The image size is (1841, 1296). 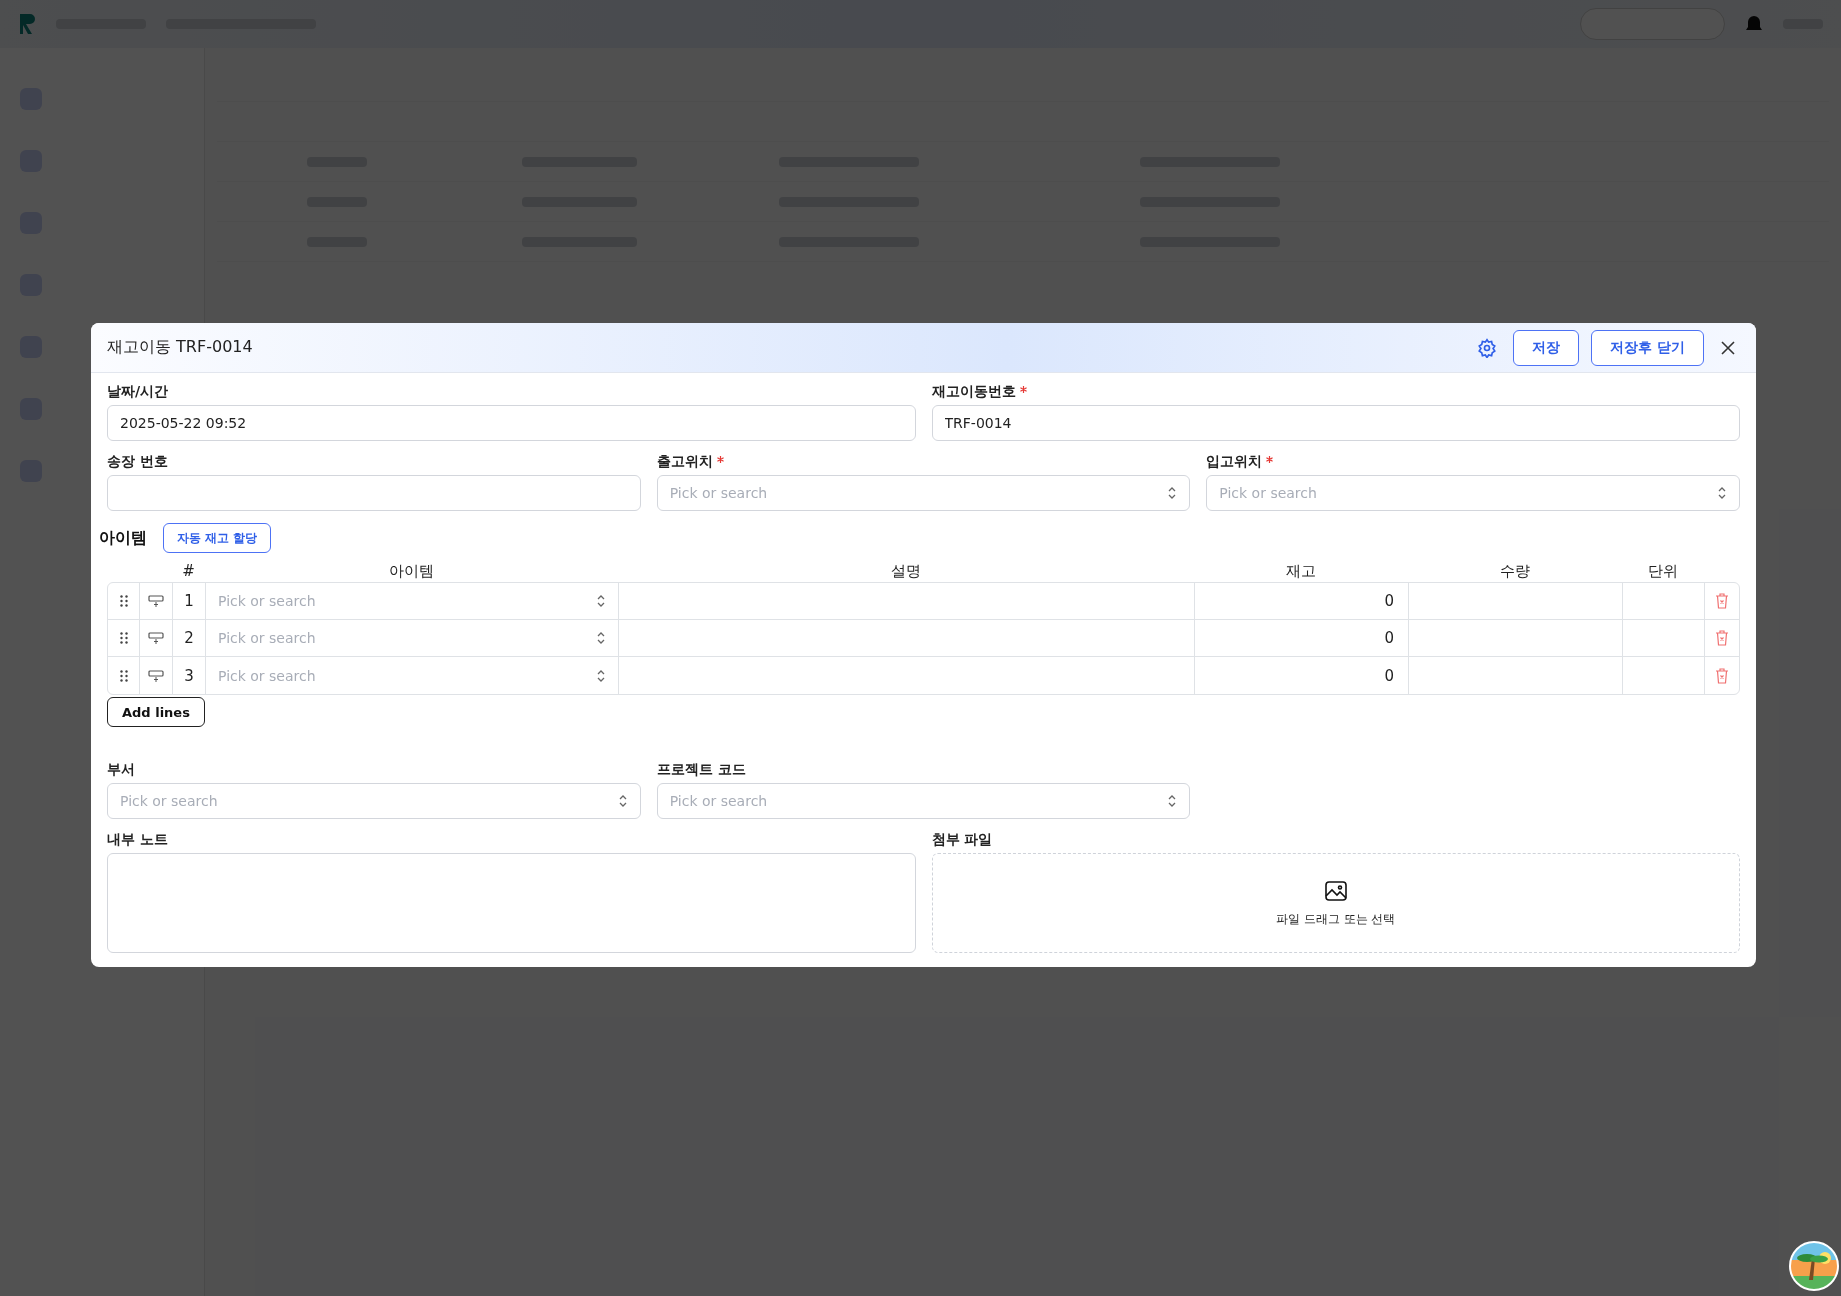 I want to click on field-label: 부서, so click(x=121, y=770).